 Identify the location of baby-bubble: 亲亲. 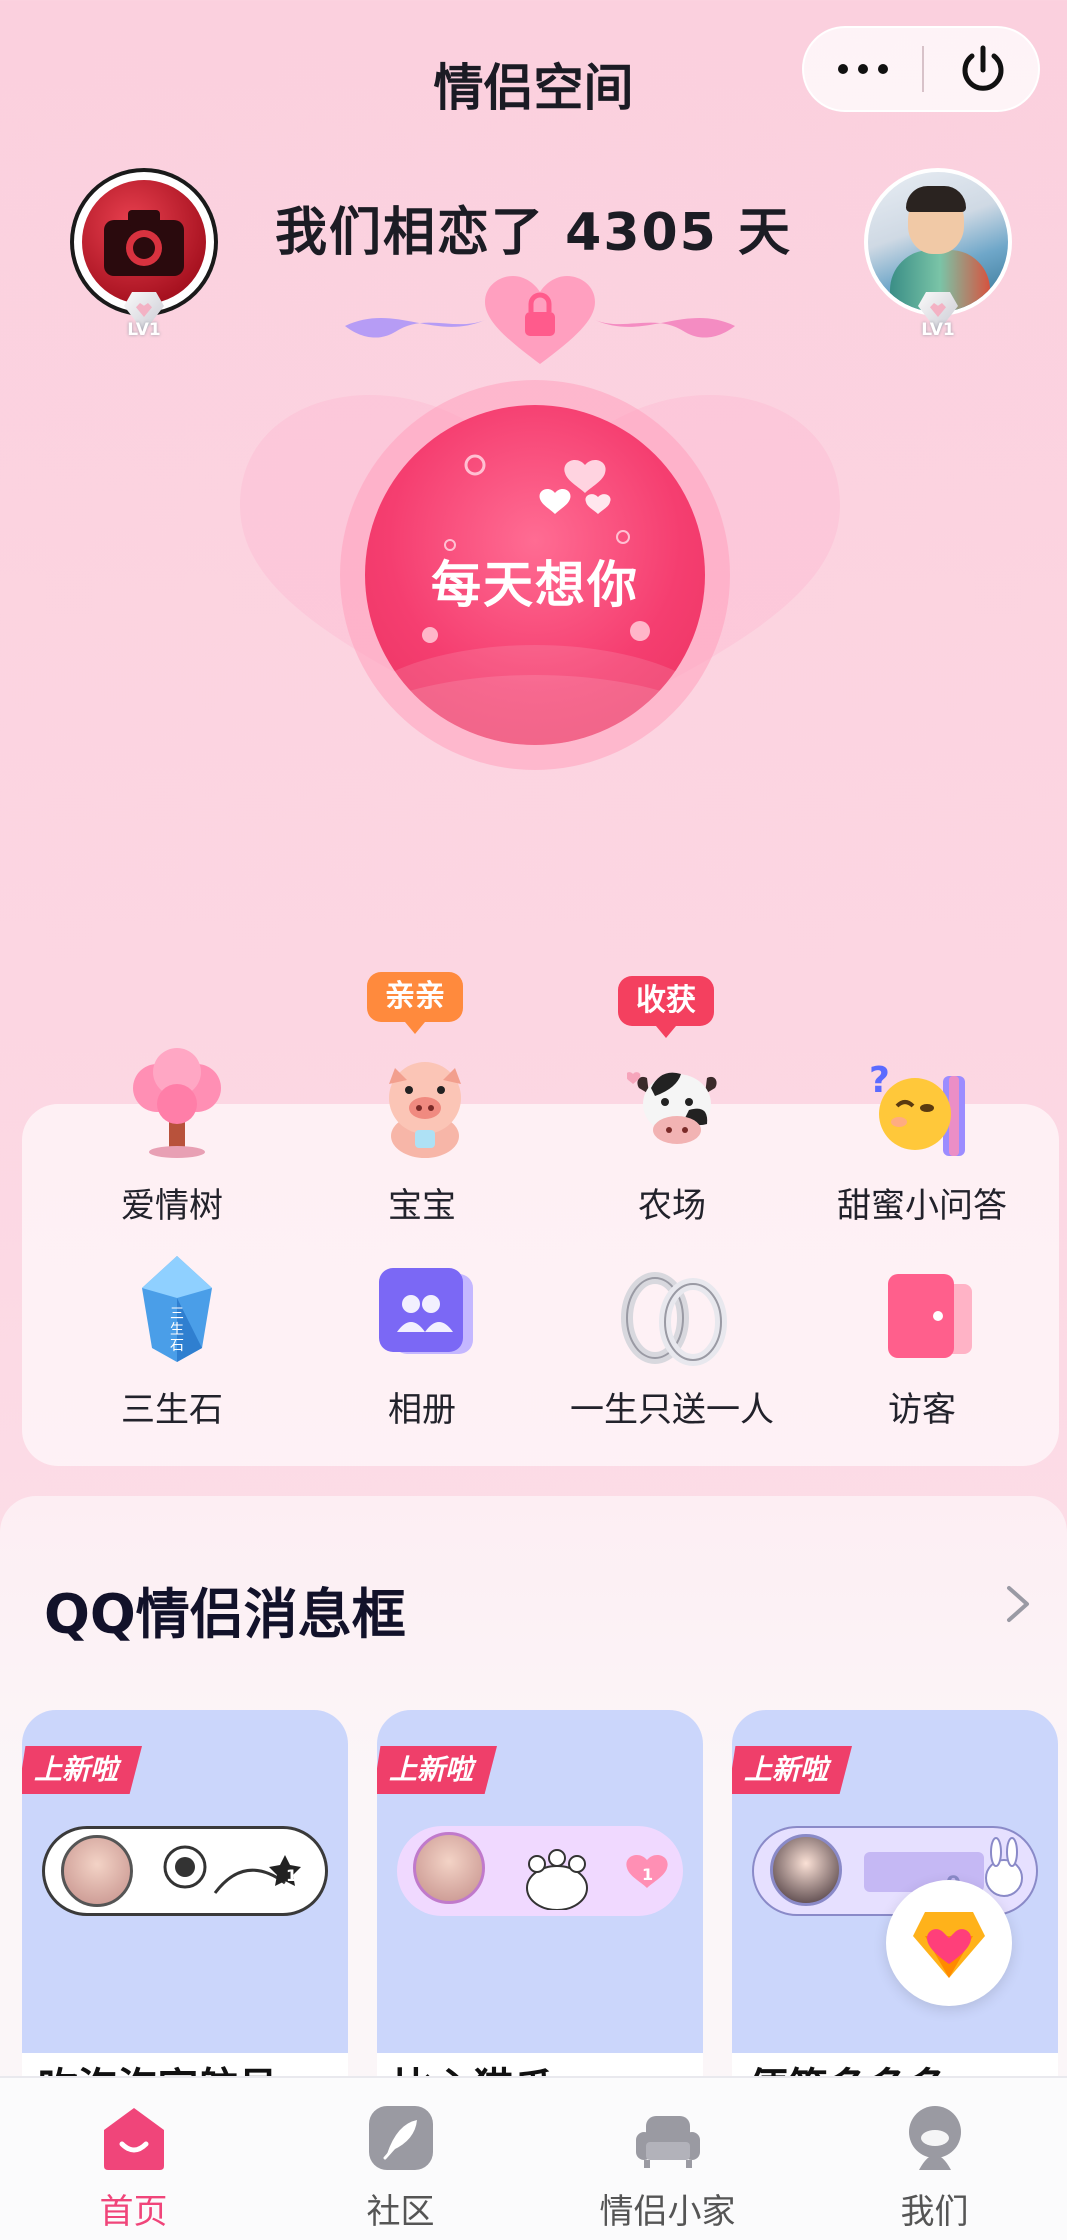
(415, 1003).